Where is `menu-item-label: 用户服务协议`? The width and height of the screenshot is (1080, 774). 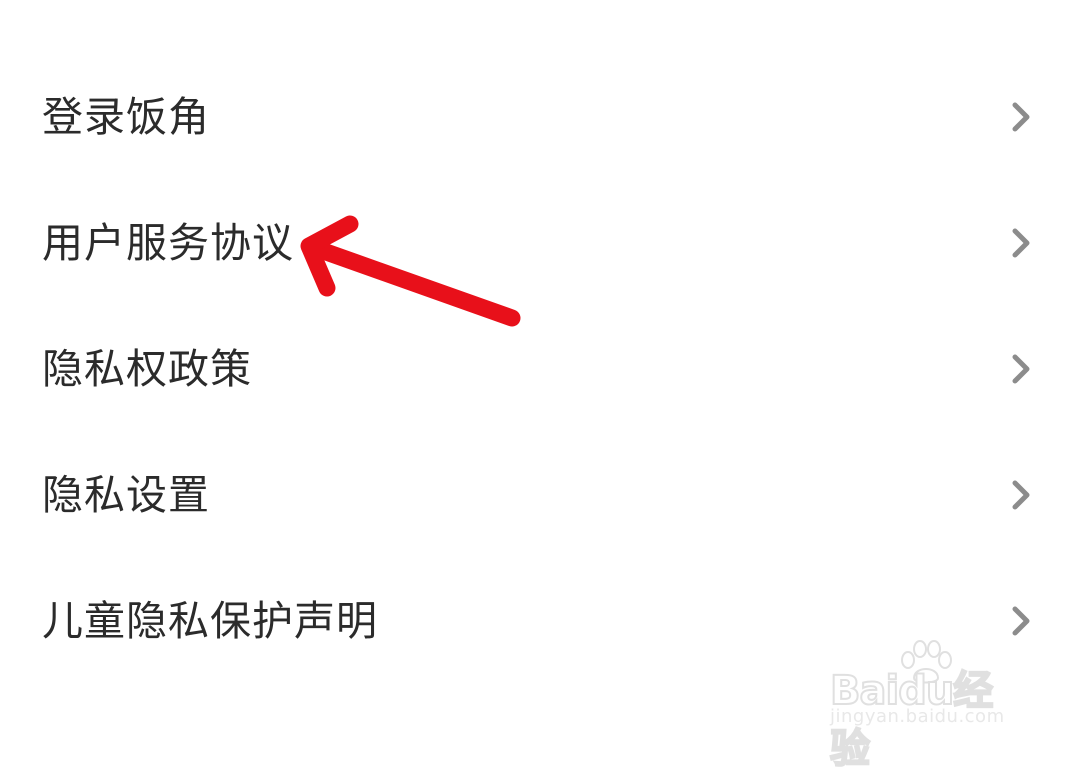 menu-item-label: 用户服务协议 is located at coordinates (168, 242).